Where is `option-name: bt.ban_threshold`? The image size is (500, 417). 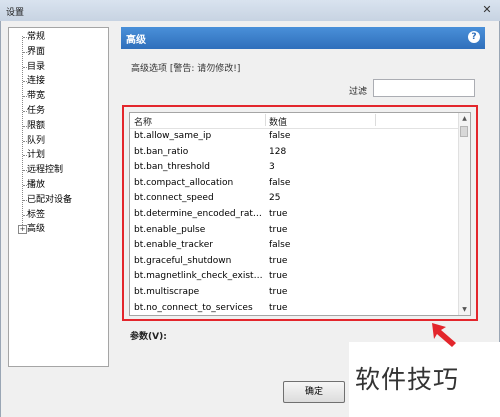
option-name: bt.ban_threshold is located at coordinates (172, 167).